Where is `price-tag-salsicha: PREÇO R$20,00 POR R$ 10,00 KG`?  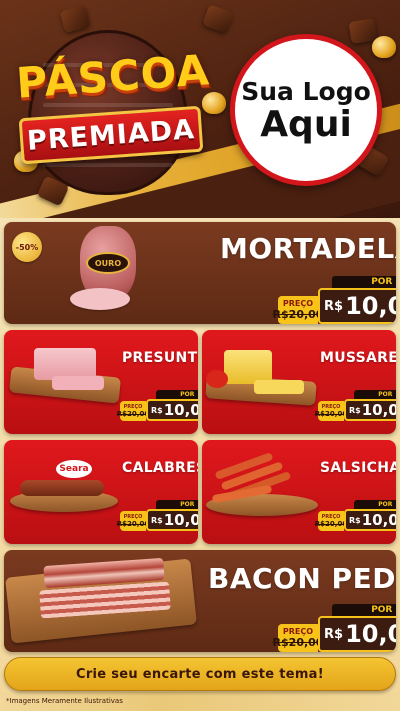 price-tag-salsicha: PREÇO R$20,00 POR R$ 10,00 KG is located at coordinates (355, 515).